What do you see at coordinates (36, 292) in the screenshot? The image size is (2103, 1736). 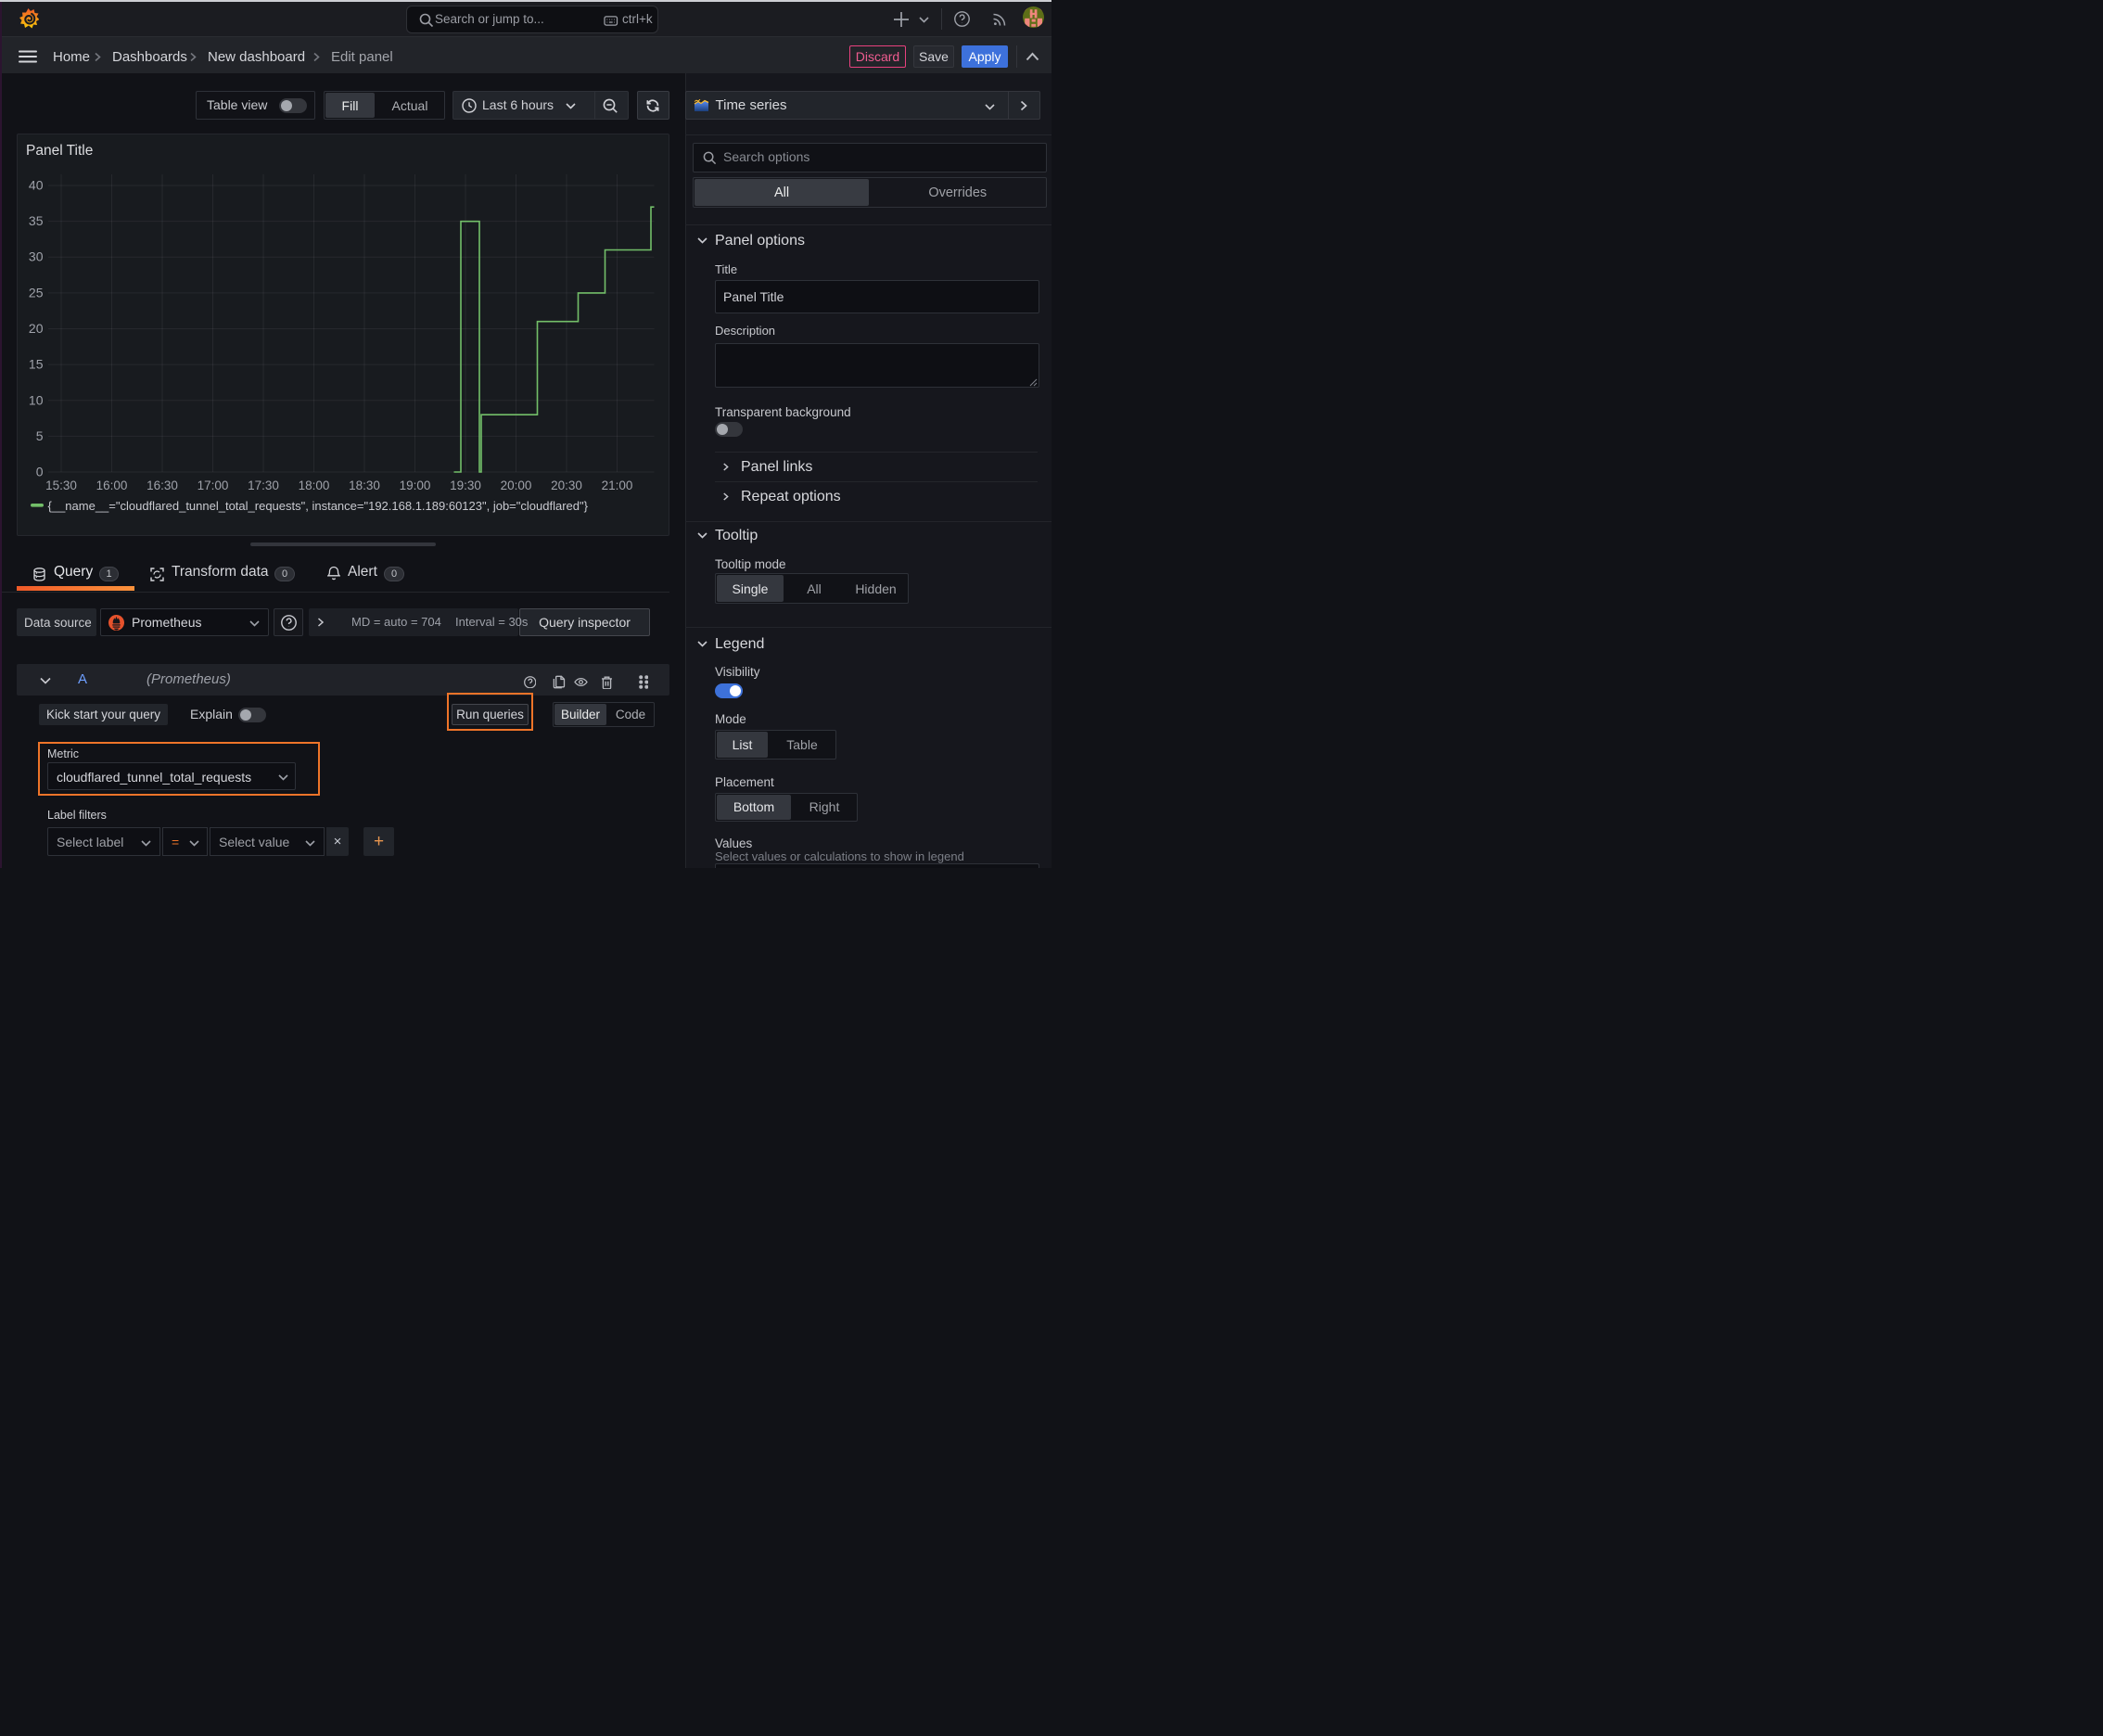 I see `svg-text: 25` at bounding box center [36, 292].